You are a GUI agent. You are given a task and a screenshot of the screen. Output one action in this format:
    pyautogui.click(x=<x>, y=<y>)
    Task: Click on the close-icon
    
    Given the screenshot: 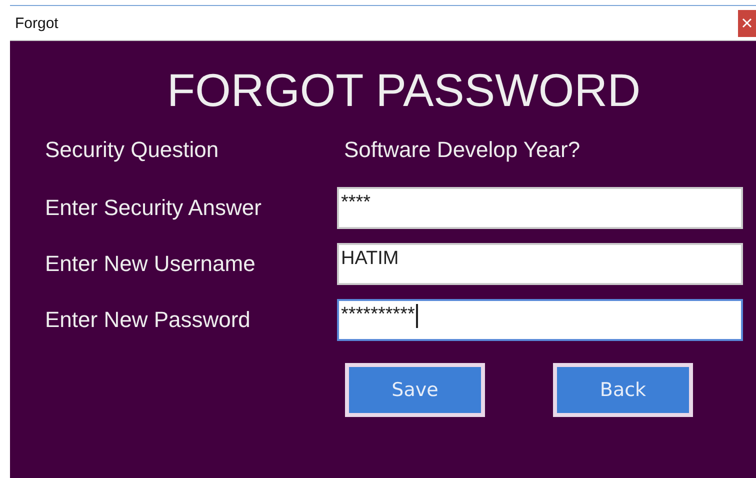 What is the action you would take?
    pyautogui.click(x=747, y=23)
    